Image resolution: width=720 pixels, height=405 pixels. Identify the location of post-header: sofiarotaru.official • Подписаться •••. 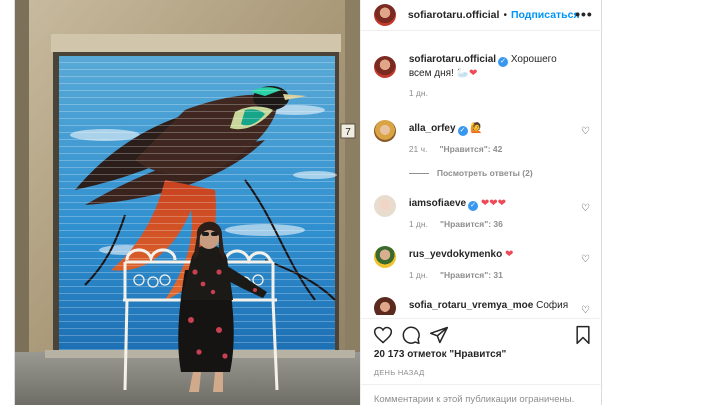
(482, 15).